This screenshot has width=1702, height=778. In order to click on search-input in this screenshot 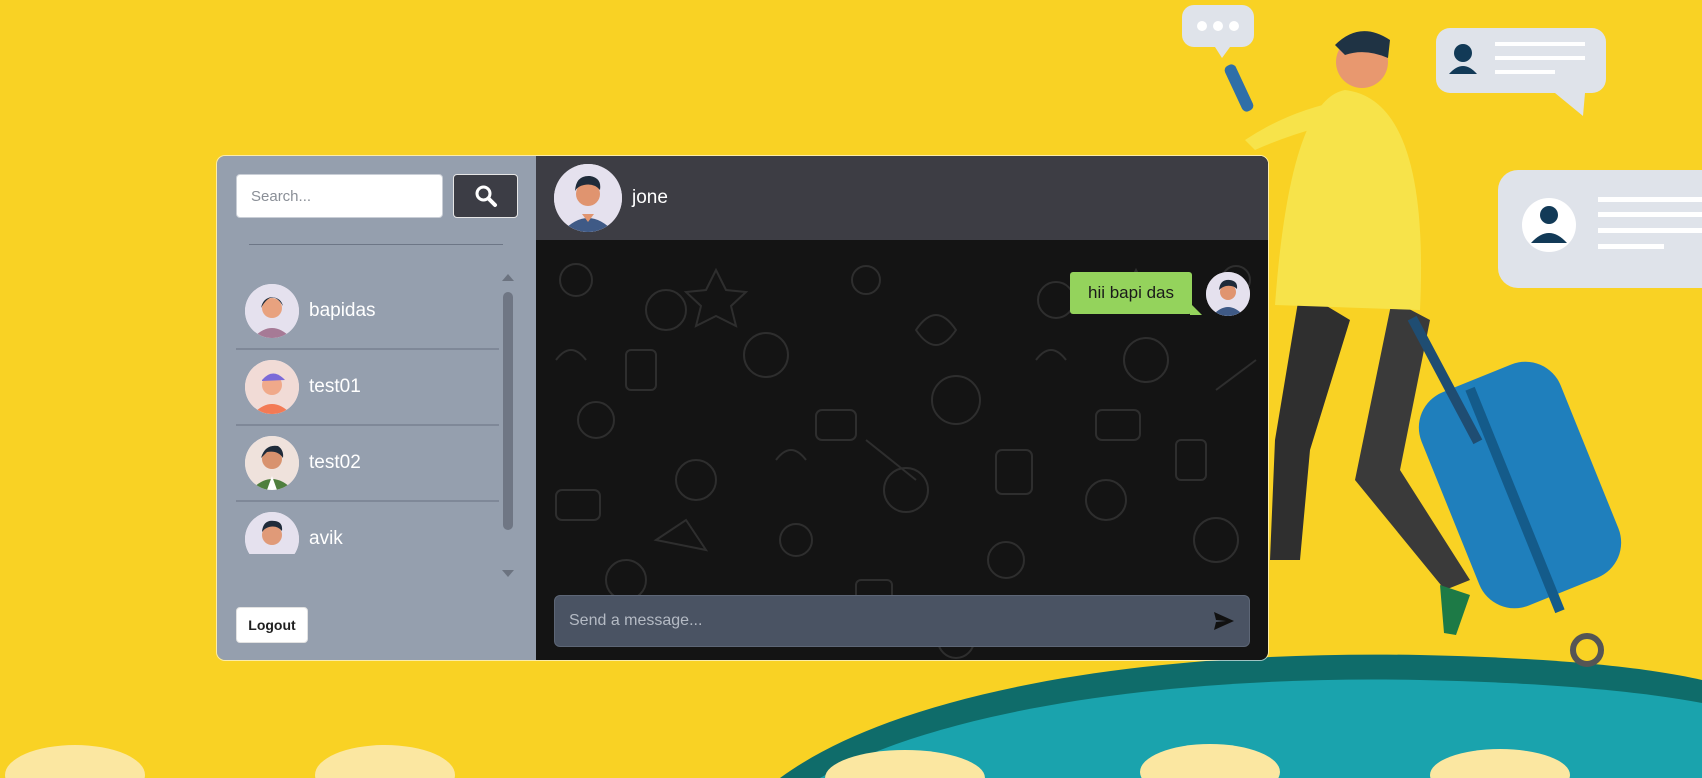, I will do `click(339, 196)`.